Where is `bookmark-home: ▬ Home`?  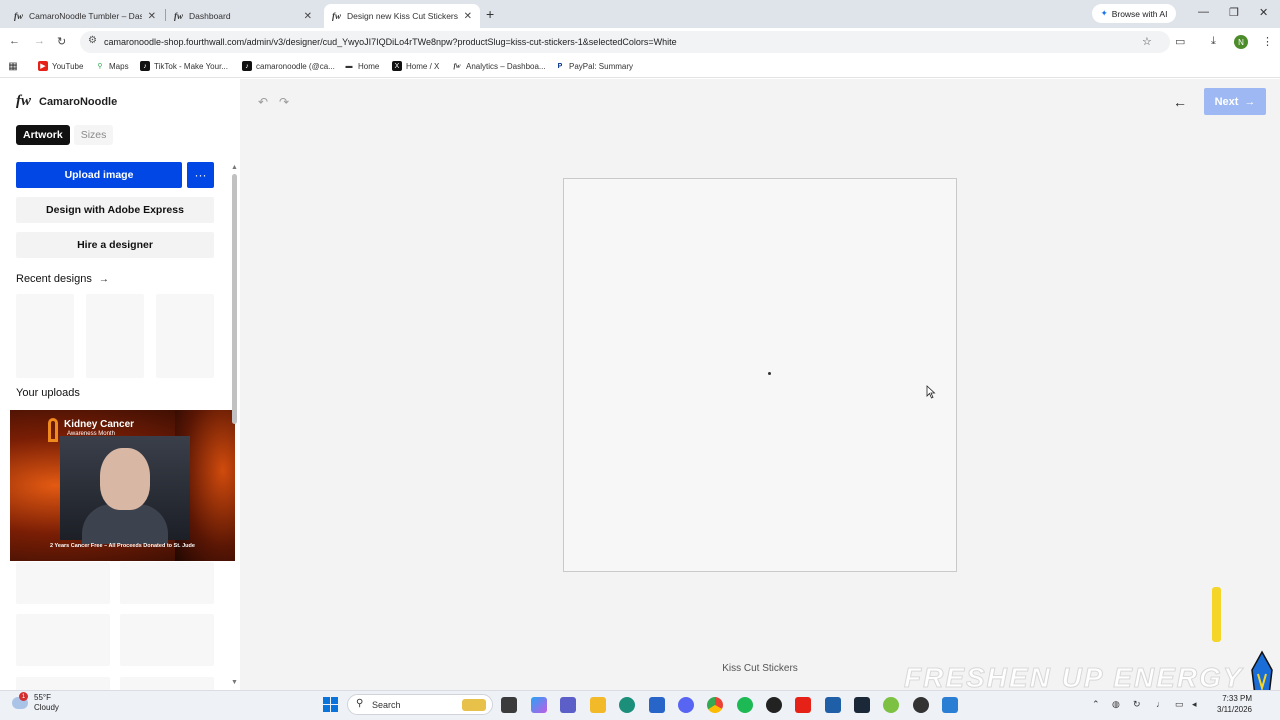 bookmark-home: ▬ Home is located at coordinates (362, 66).